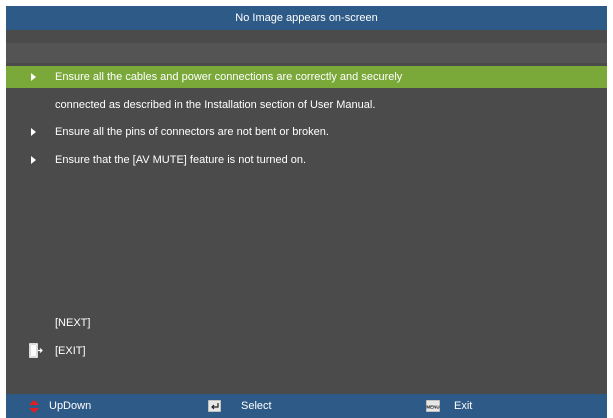  I want to click on menu-key-icon: MENU, so click(433, 406).